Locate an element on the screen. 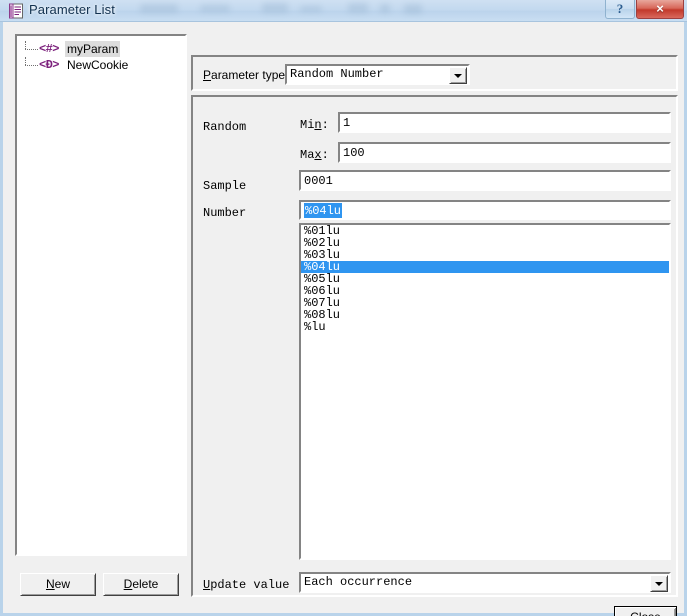  number-format-option: %06lu is located at coordinates (485, 291).